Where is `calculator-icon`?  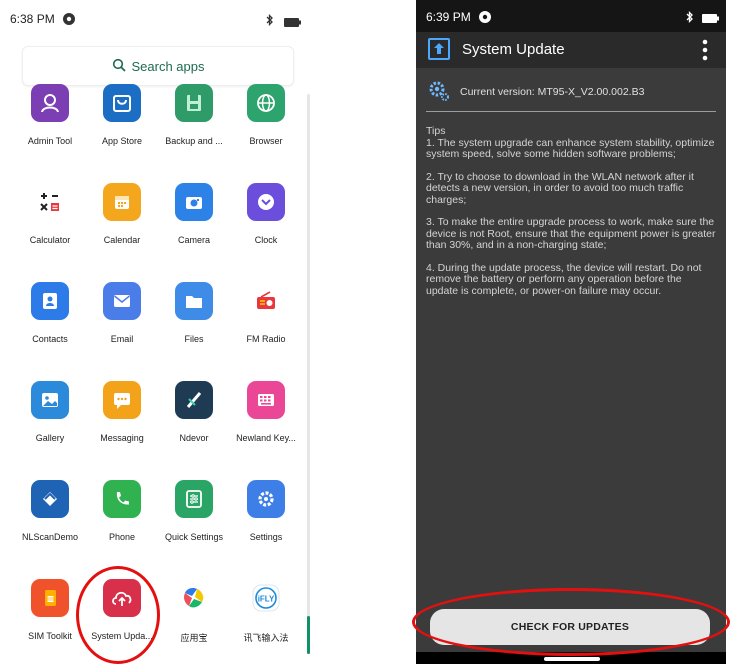
calculator-icon is located at coordinates (50, 202).